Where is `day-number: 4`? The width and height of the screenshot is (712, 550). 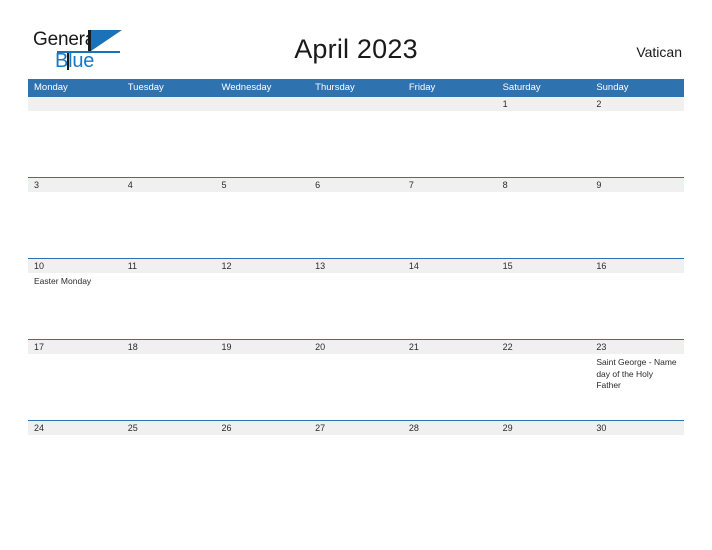
day-number: 4 is located at coordinates (169, 185).